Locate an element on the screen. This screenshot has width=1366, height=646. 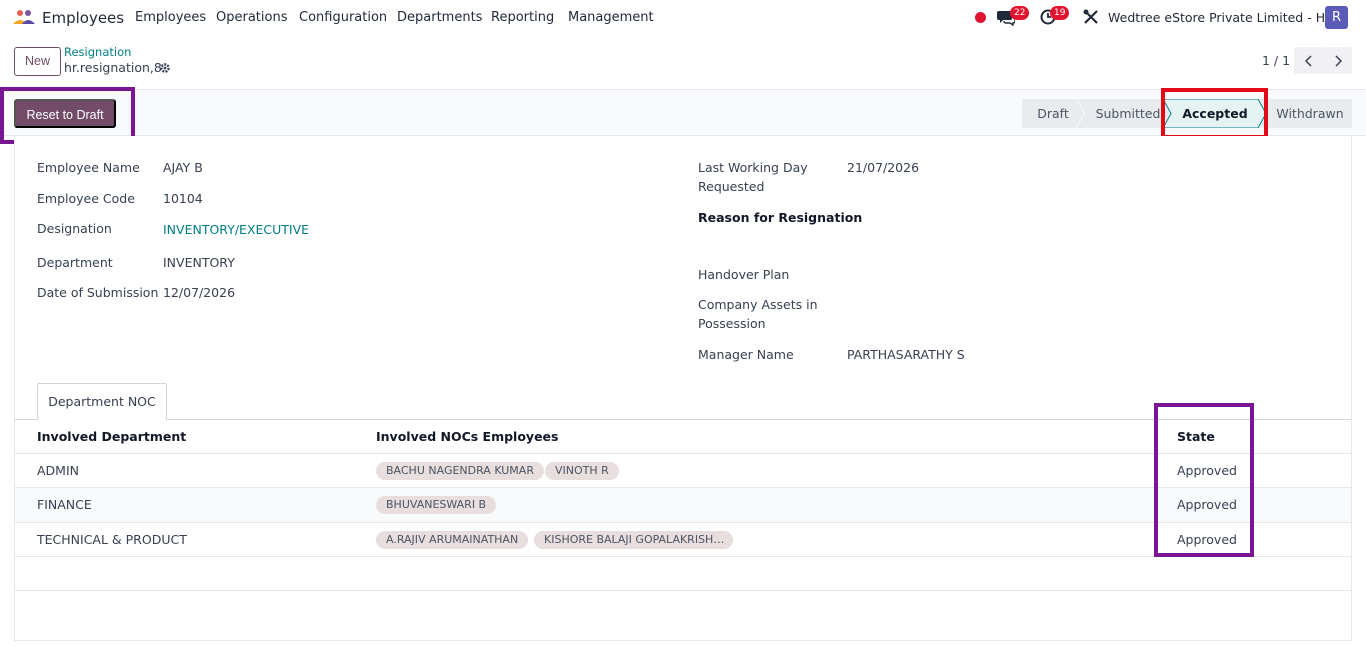
pager-previous-button is located at coordinates (1308, 60).